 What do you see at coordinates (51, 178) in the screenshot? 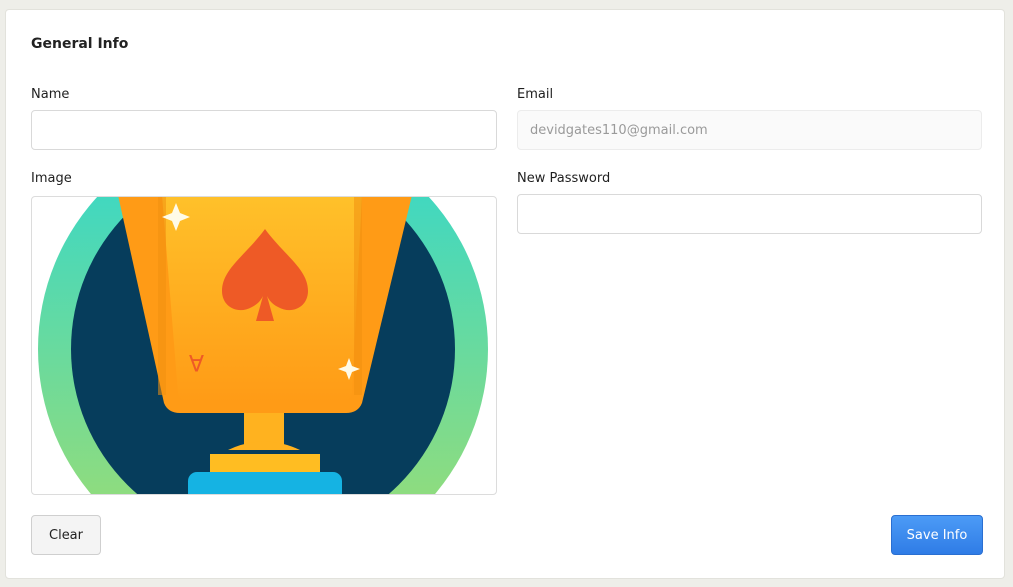
I see `image-label: Image` at bounding box center [51, 178].